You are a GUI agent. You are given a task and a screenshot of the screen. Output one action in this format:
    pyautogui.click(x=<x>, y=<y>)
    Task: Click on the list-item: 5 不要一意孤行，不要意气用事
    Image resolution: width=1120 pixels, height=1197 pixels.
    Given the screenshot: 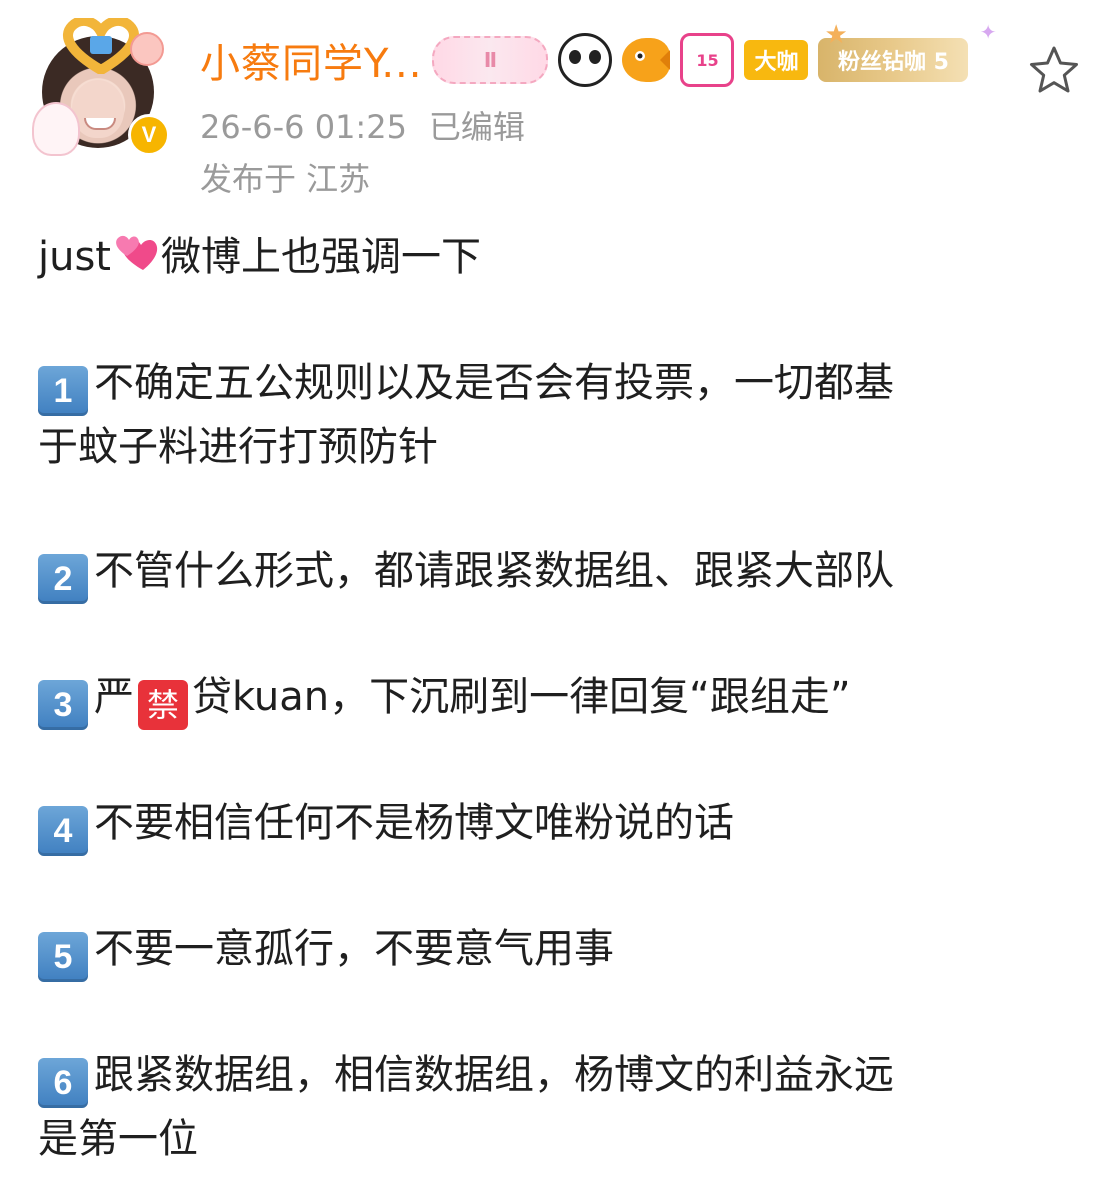 What is the action you would take?
    pyautogui.click(x=326, y=950)
    